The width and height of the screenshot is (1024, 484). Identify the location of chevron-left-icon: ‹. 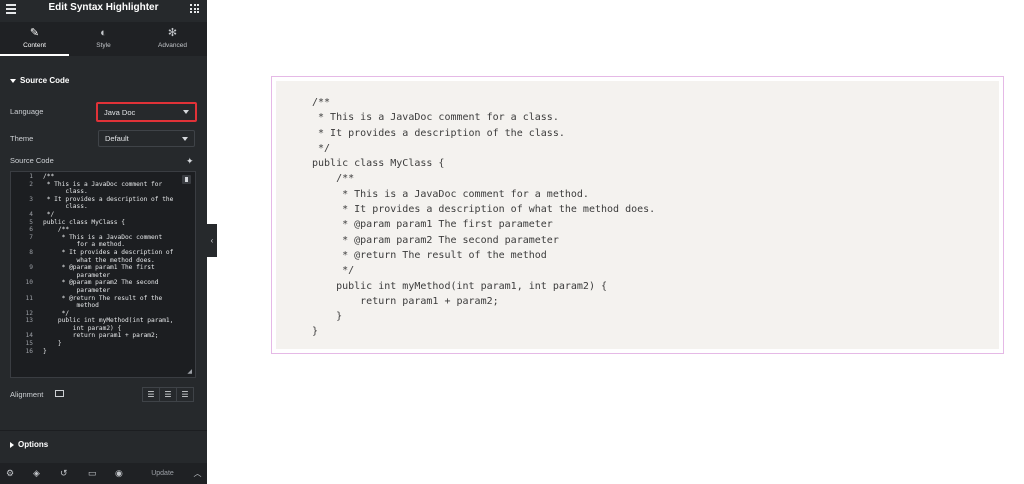
(212, 240).